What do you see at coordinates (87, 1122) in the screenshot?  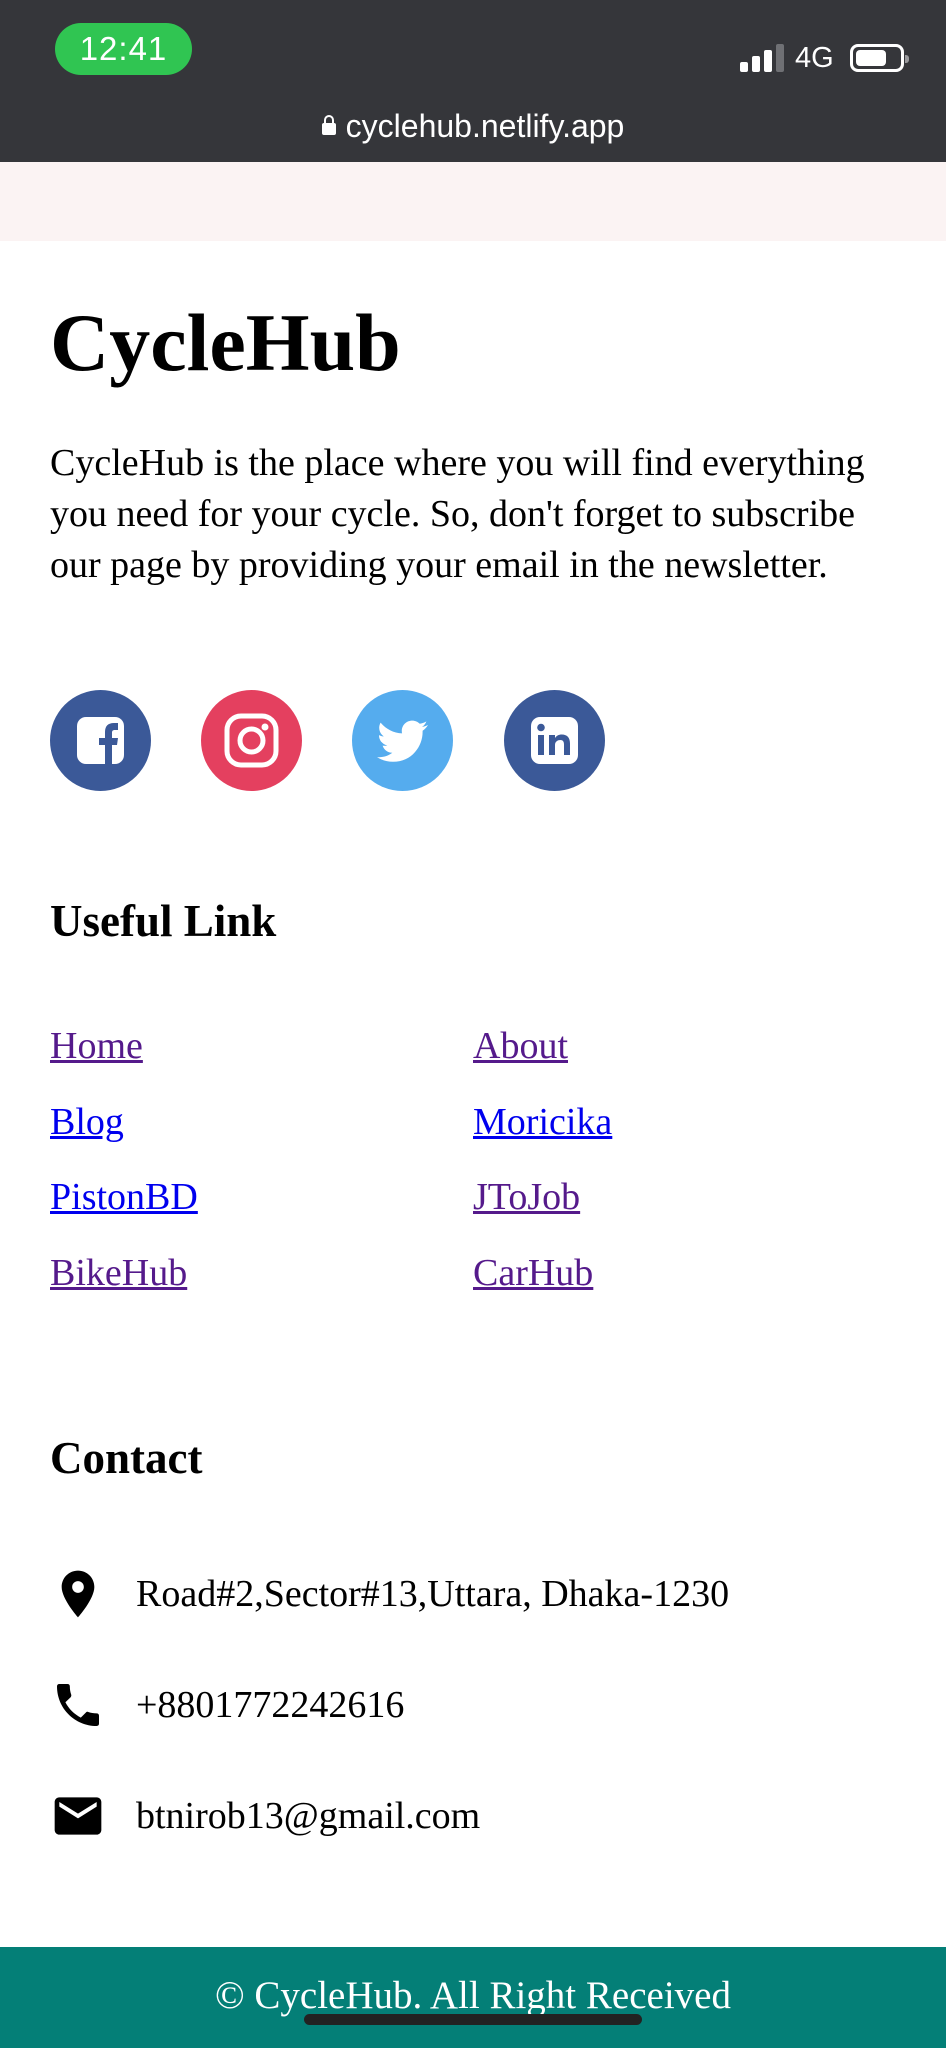 I see `link-blog: Blog` at bounding box center [87, 1122].